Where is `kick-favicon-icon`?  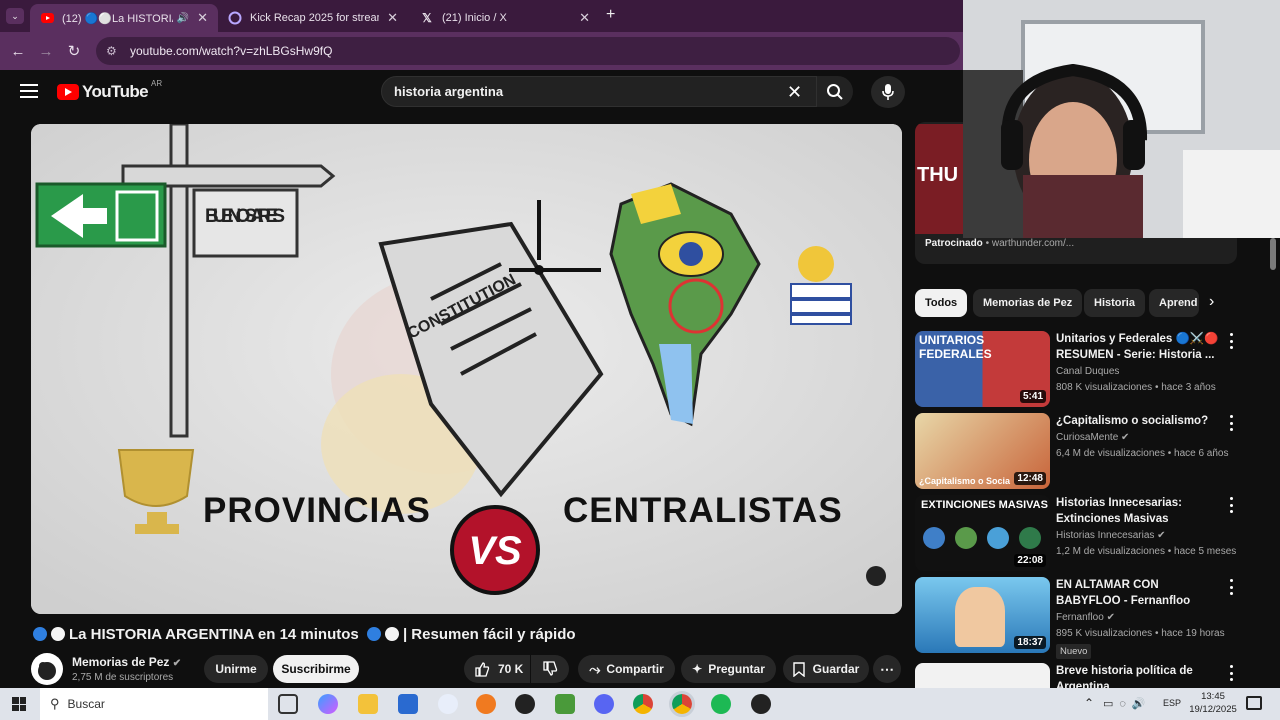
kick-favicon-icon is located at coordinates (235, 18).